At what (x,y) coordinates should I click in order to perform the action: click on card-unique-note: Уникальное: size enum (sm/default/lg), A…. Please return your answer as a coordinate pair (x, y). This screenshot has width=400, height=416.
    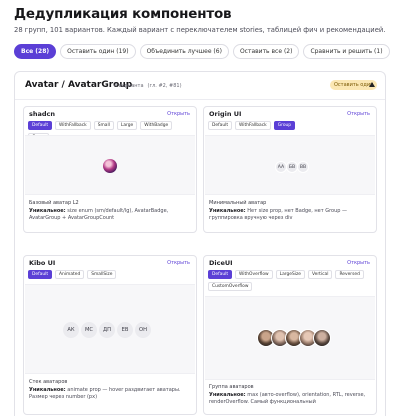
    Looking at the image, I should click on (111, 215).